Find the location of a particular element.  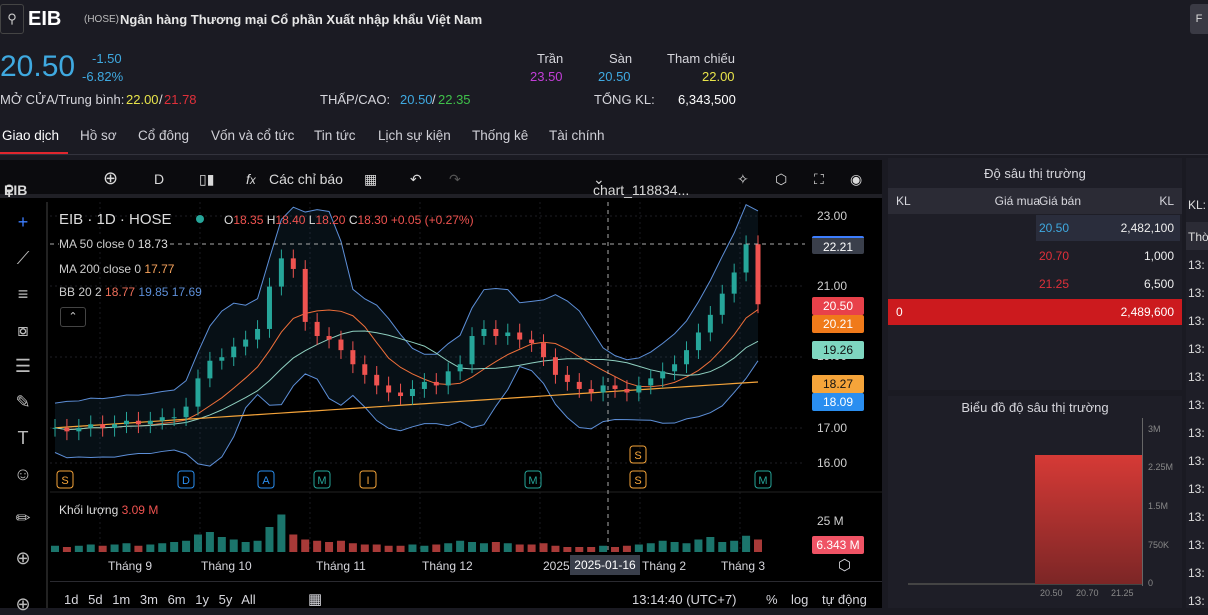

tab-tin-tuc: Tin tức is located at coordinates (335, 135).